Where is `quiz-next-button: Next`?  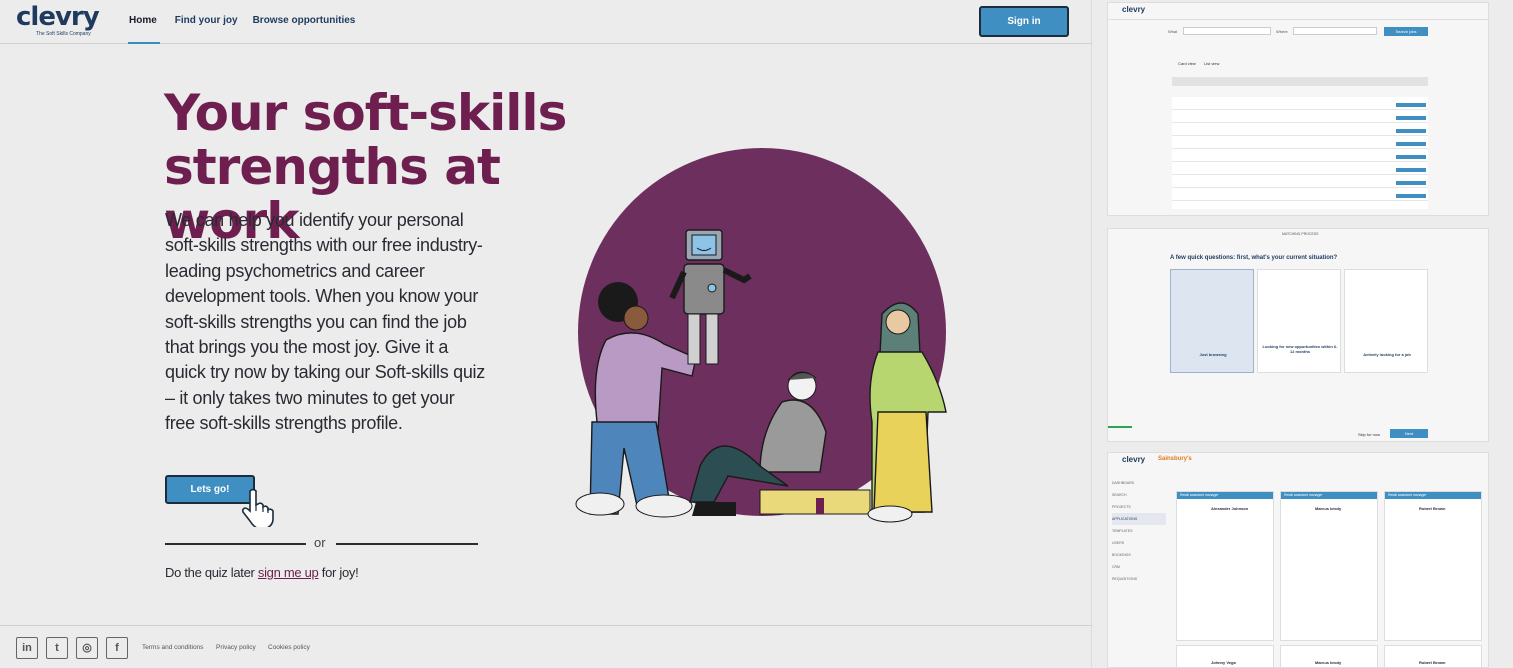
quiz-next-button: Next is located at coordinates (1409, 433).